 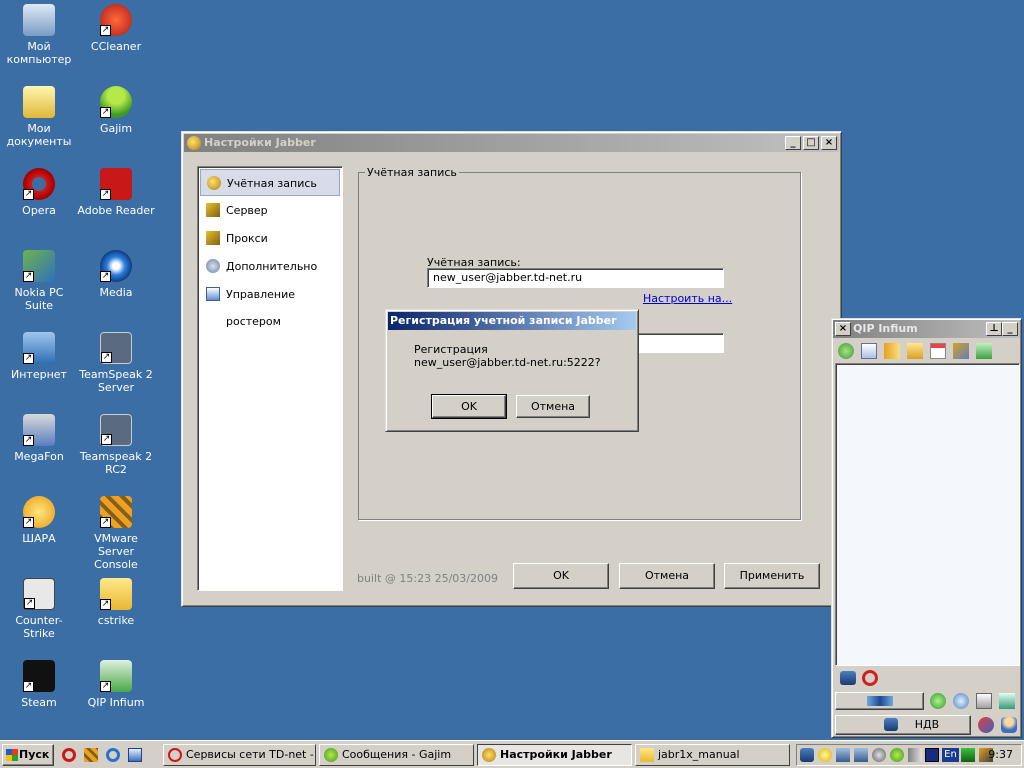 I want to click on start-button: Пуск, so click(x=28, y=755).